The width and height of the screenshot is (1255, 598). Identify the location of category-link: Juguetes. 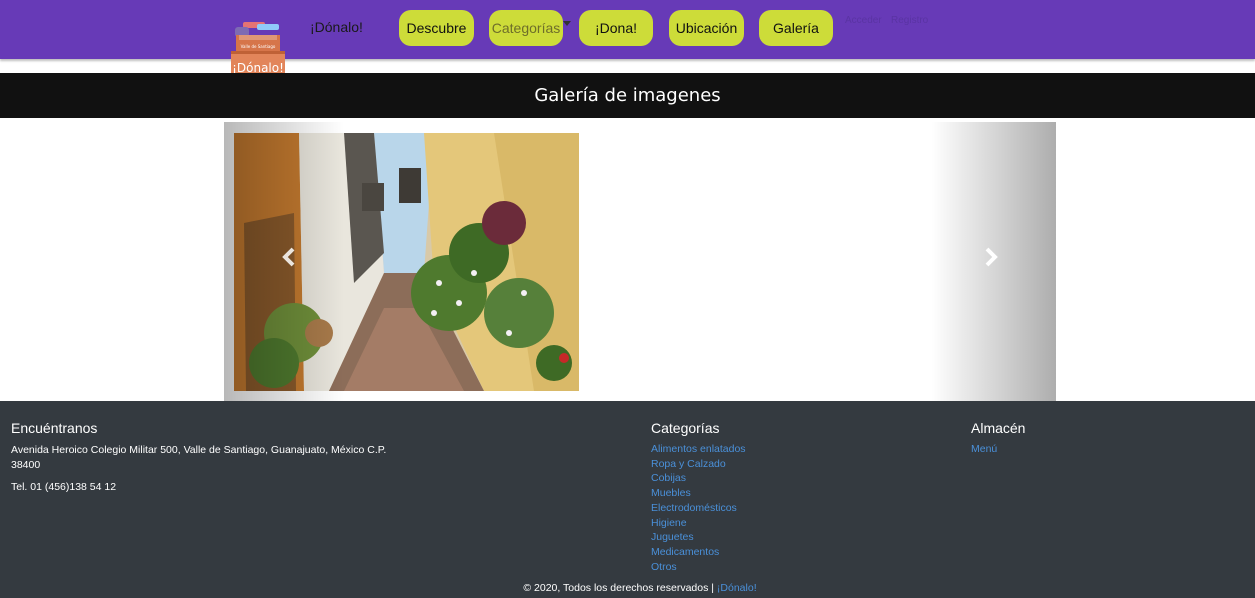
(698, 537).